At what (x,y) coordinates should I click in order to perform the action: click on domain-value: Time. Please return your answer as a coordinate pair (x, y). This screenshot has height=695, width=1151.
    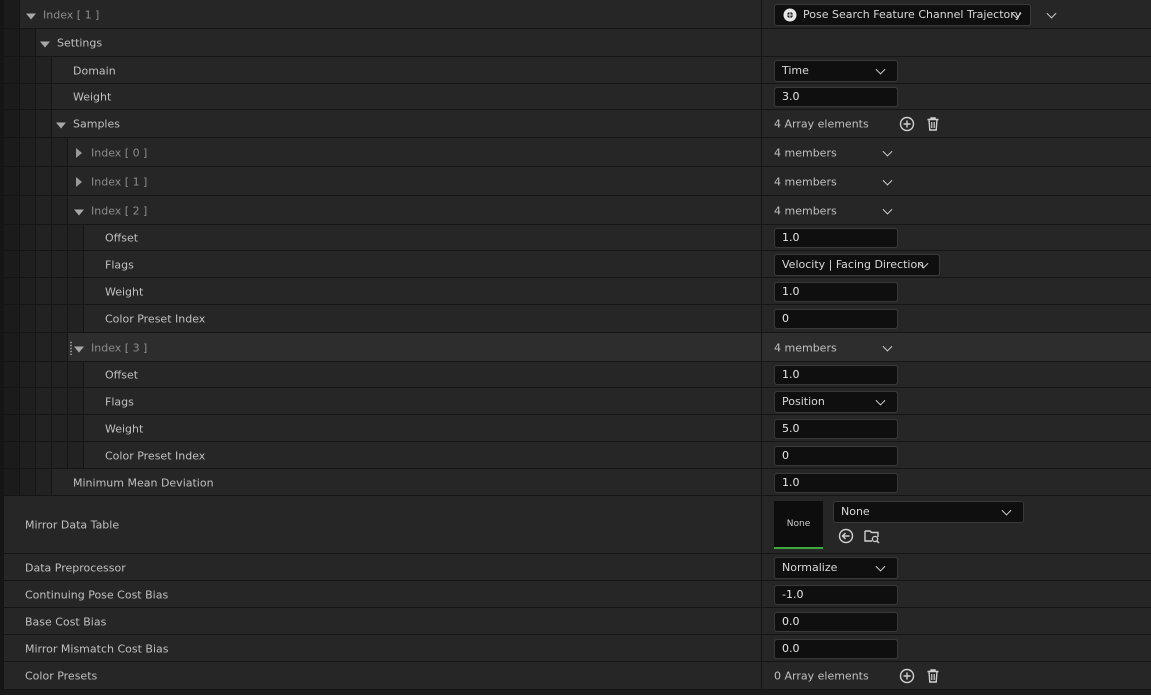
    Looking at the image, I should click on (795, 70).